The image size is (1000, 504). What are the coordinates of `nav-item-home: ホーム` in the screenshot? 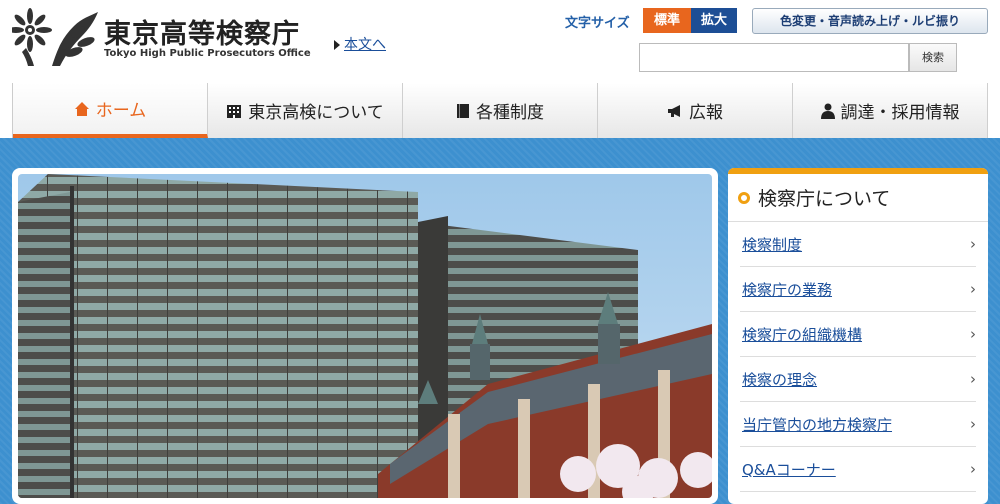 It's located at (110, 110).